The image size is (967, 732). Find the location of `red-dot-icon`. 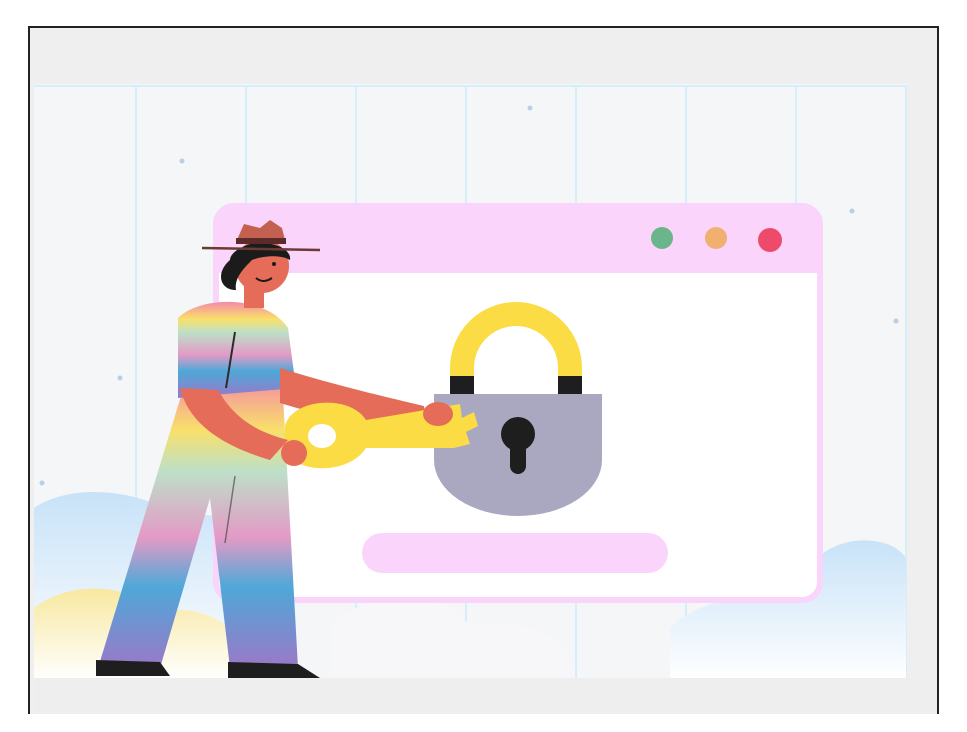

red-dot-icon is located at coordinates (770, 240).